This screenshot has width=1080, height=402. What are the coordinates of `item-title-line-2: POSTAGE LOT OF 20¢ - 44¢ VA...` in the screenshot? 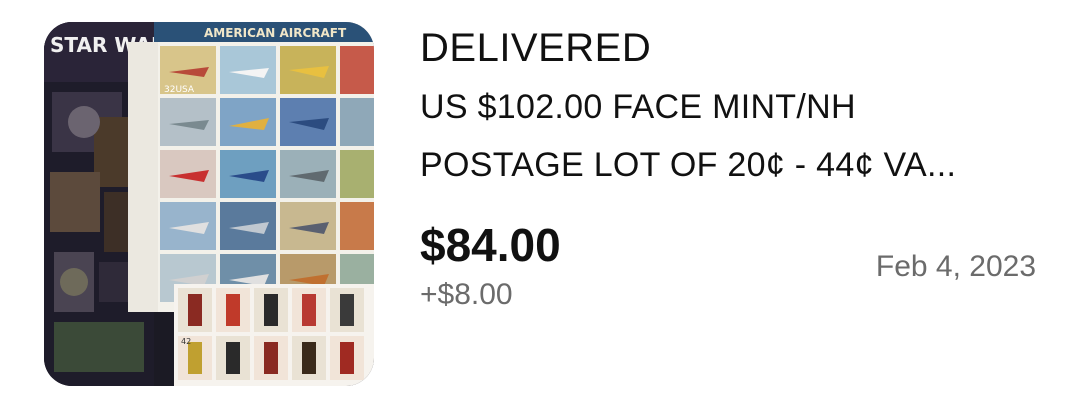 It's located at (688, 165).